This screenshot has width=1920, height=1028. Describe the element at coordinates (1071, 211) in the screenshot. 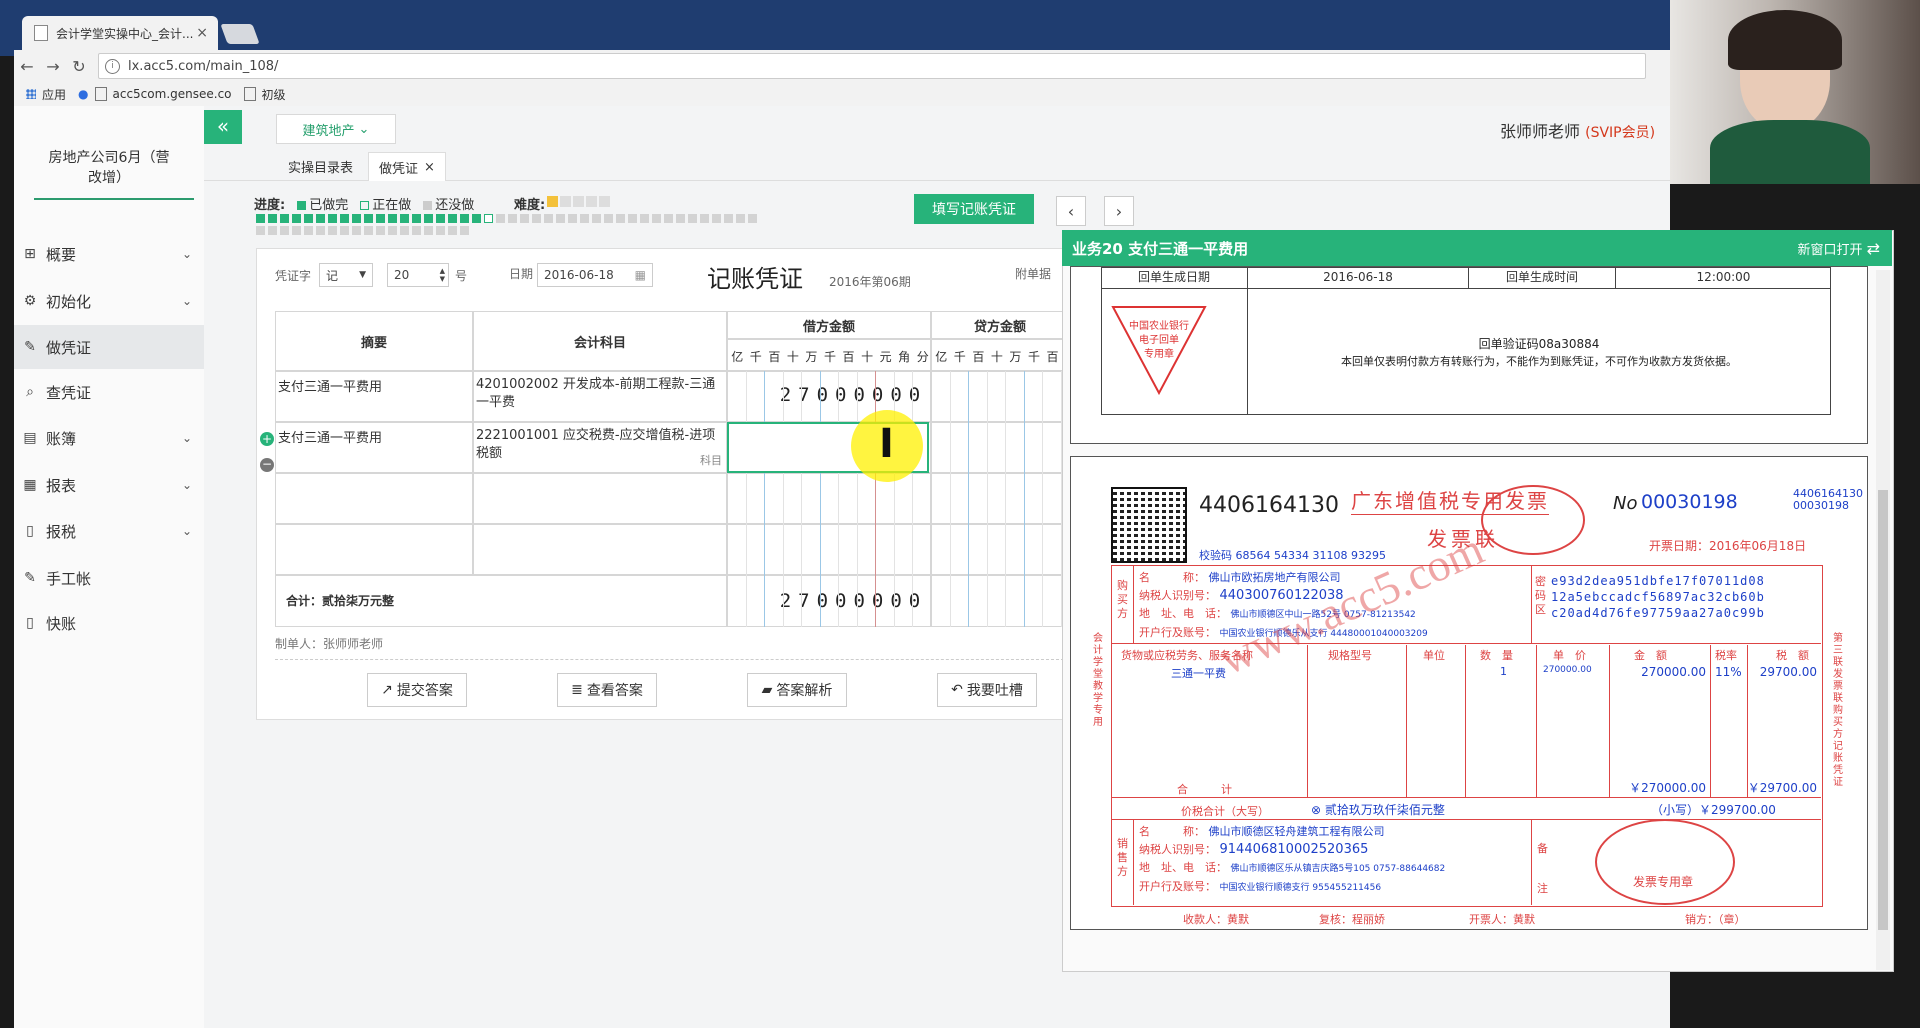

I see `prev-button: ‹` at that location.